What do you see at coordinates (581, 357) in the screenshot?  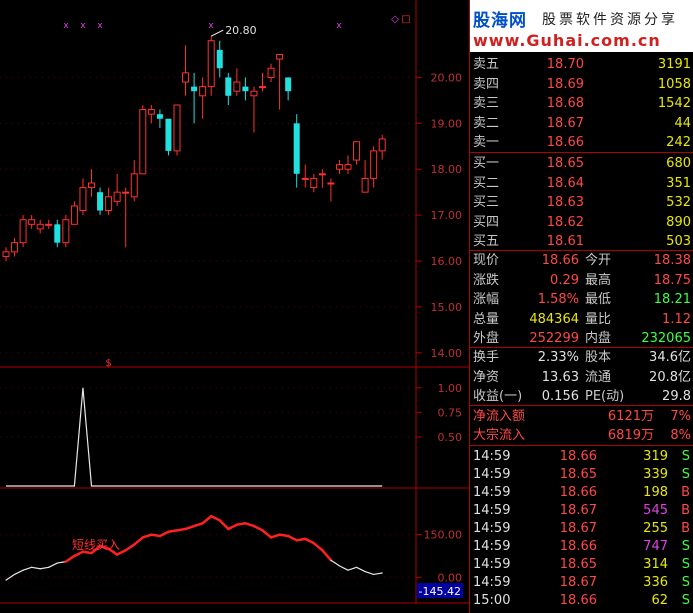 I see `stat-row: 换手 2.33% 股本 34.6亿` at bounding box center [581, 357].